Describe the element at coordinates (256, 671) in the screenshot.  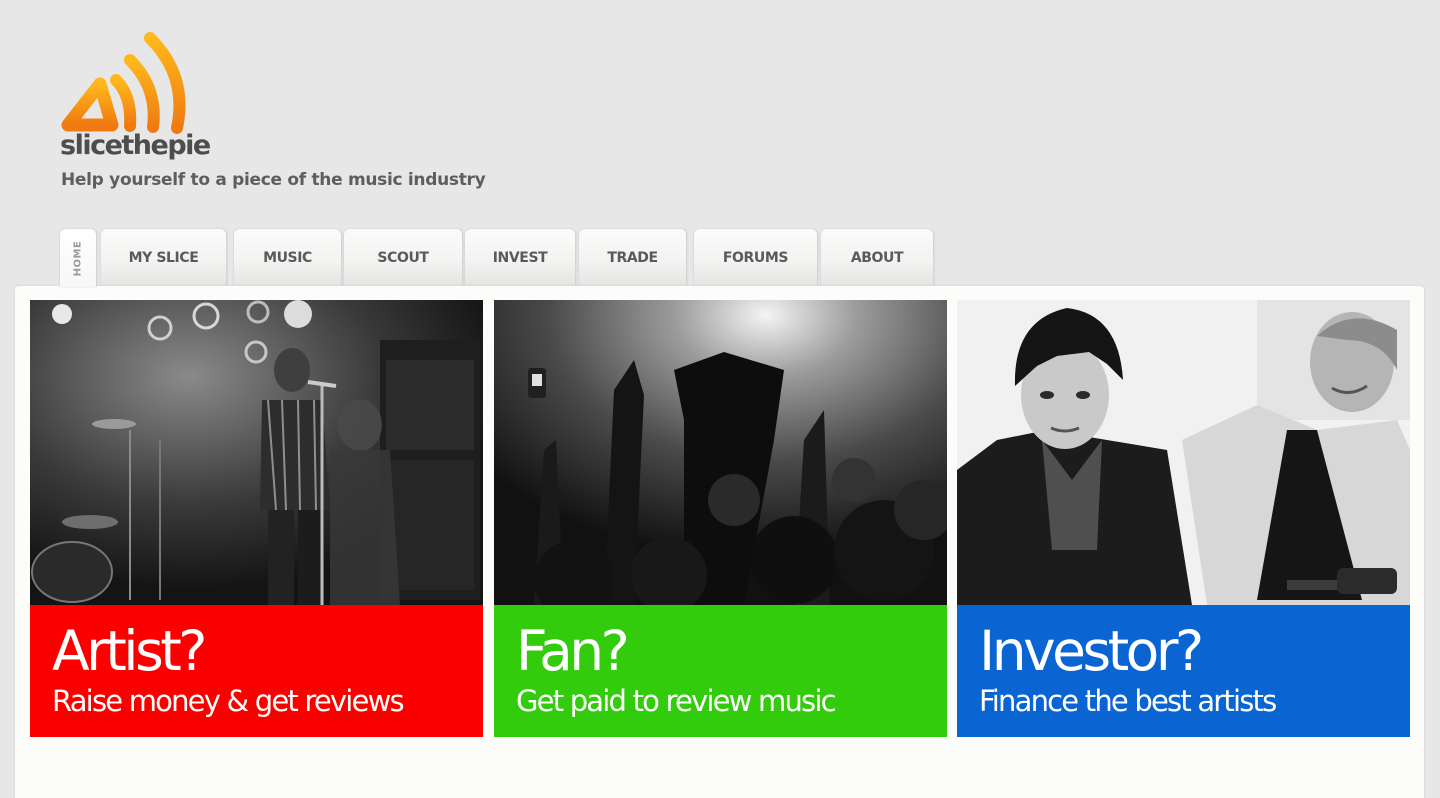
I see `artist-banner: Artist? Raise money & get reviews` at that location.